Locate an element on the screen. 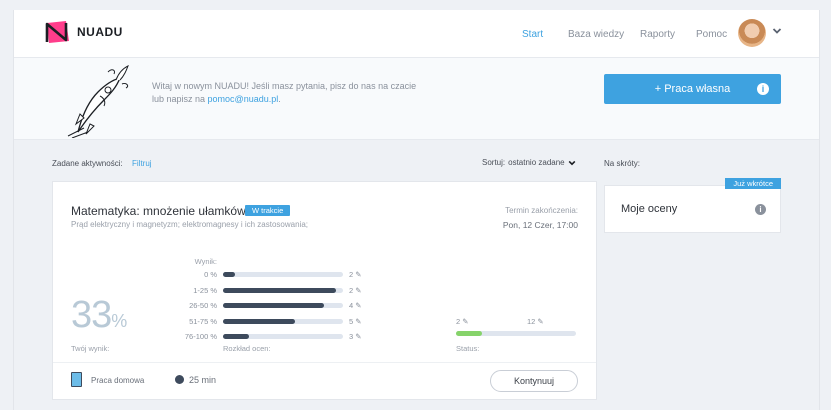 Image resolution: width=831 pixels, height=410 pixels. distribution-row: 1-25 % 2 ✎ is located at coordinates (273, 291).